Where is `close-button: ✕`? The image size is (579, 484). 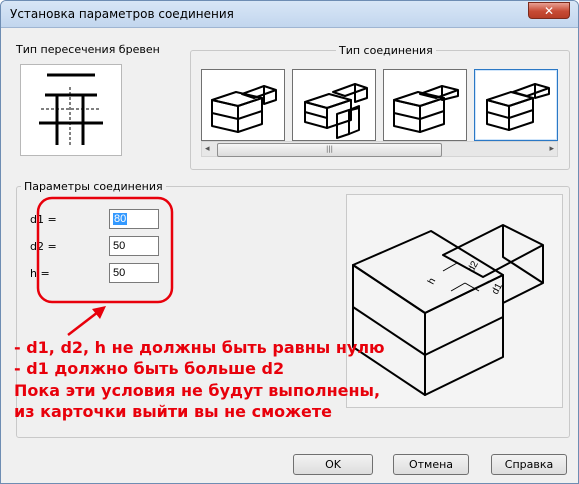
close-button: ✕ is located at coordinates (549, 10).